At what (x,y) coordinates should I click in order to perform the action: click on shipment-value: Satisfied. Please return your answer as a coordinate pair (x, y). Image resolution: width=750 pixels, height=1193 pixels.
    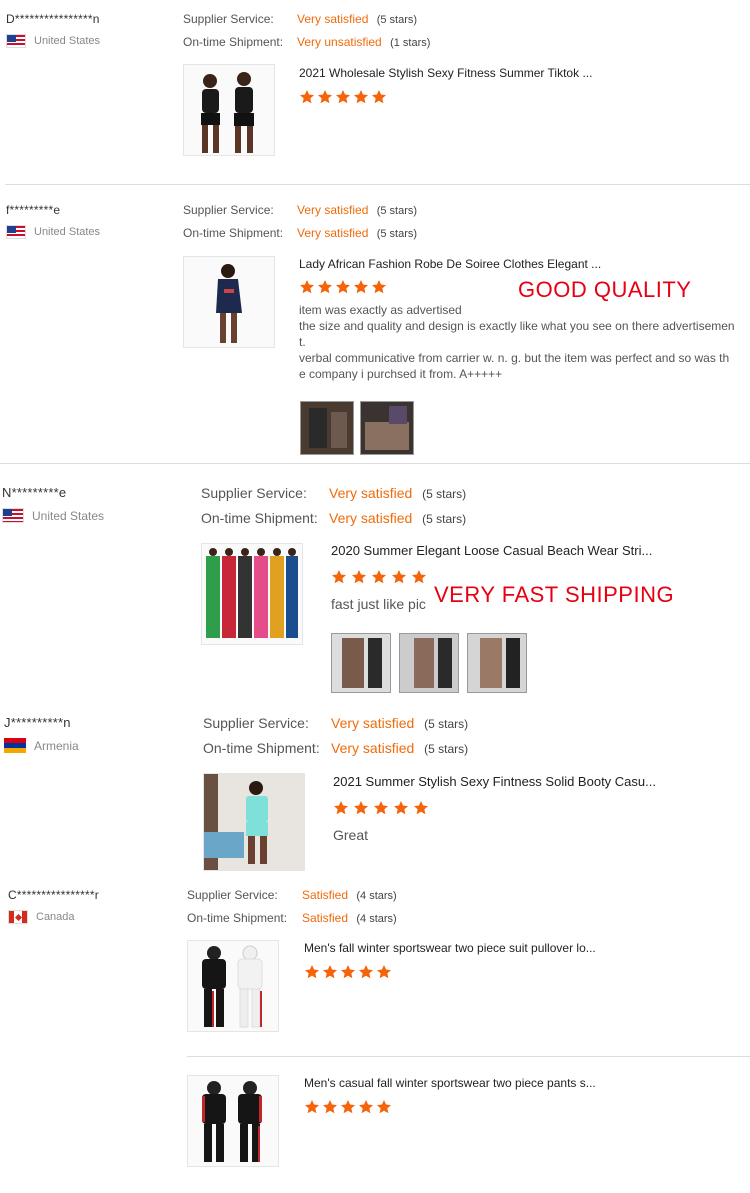
    Looking at the image, I should click on (325, 918).